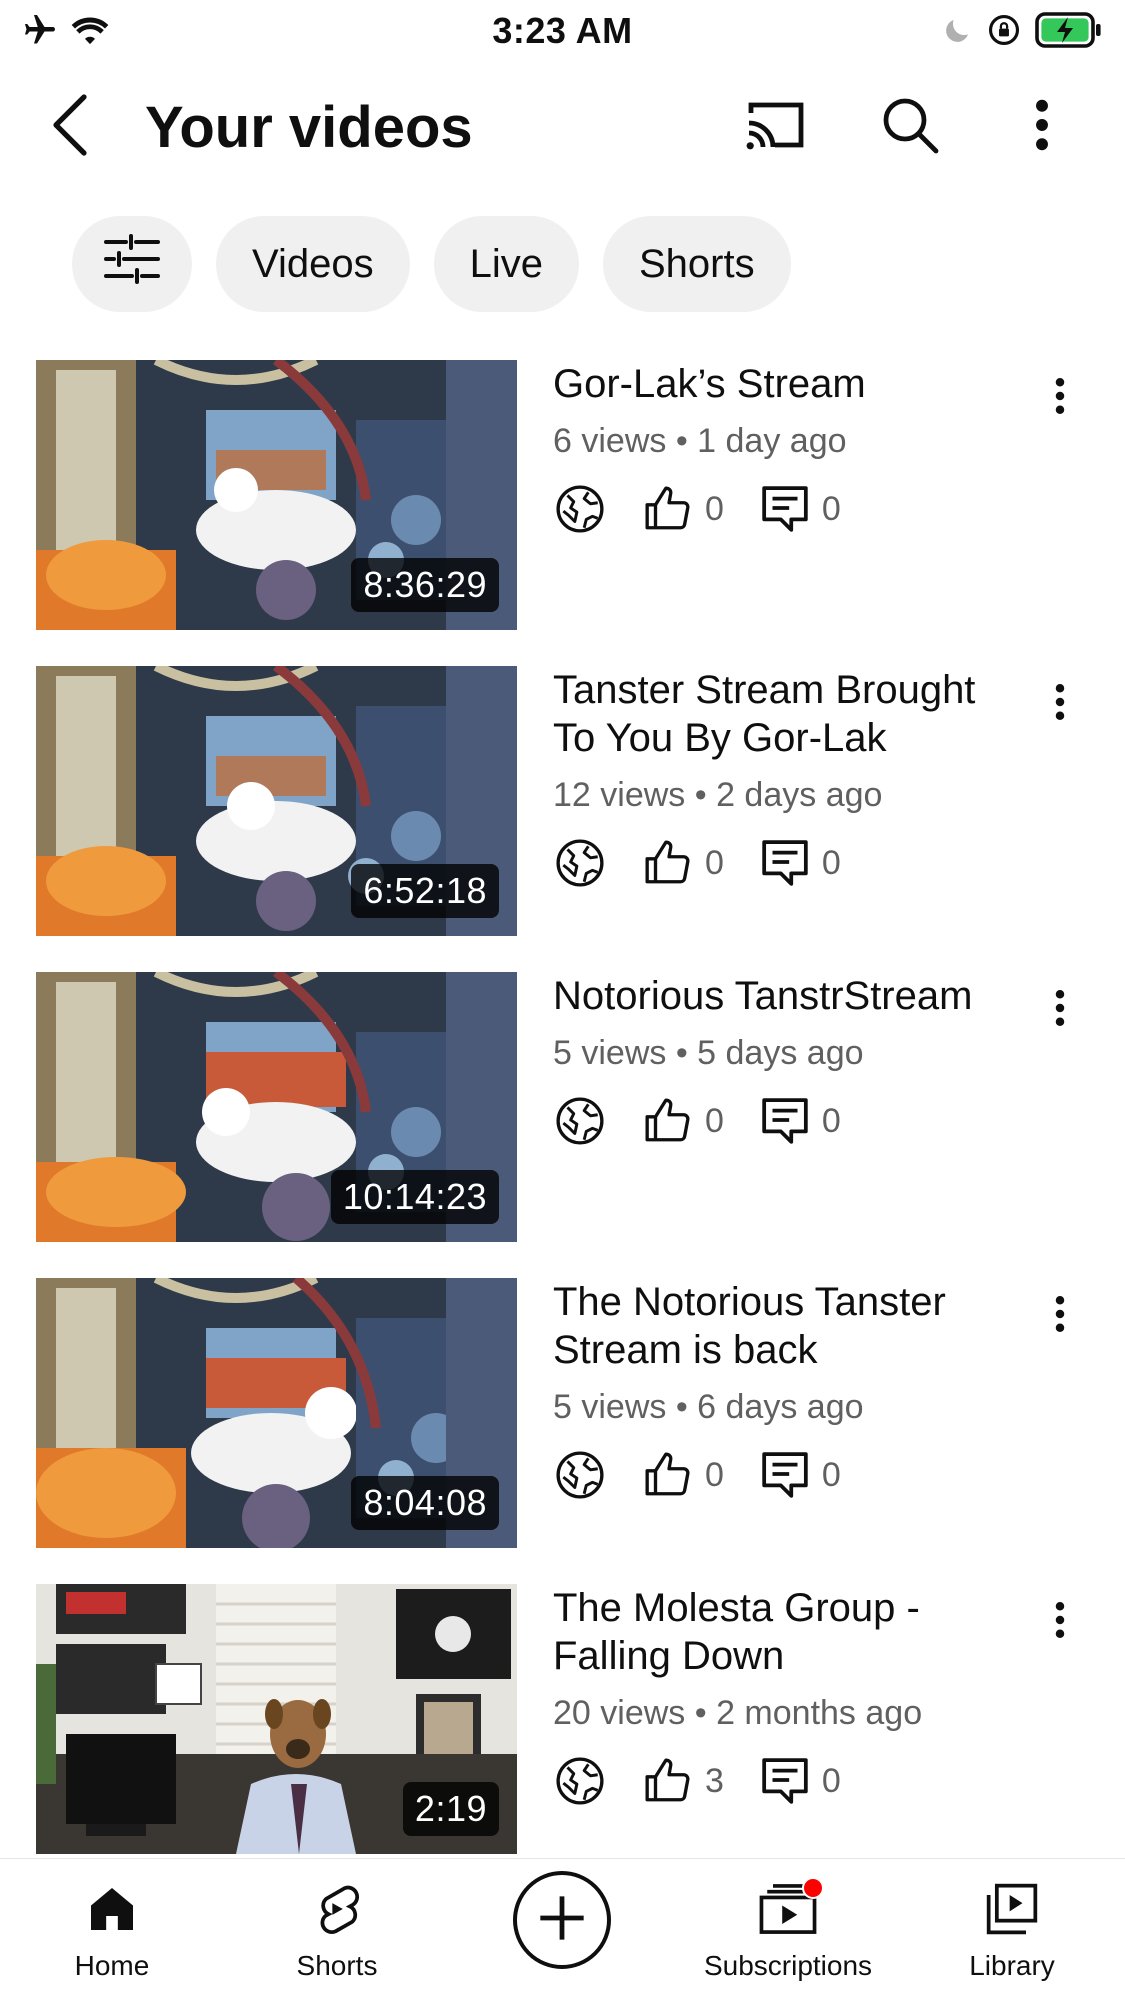 Image resolution: width=1125 pixels, height=2001 pixels. I want to click on video-duration: 6:52:18, so click(425, 891).